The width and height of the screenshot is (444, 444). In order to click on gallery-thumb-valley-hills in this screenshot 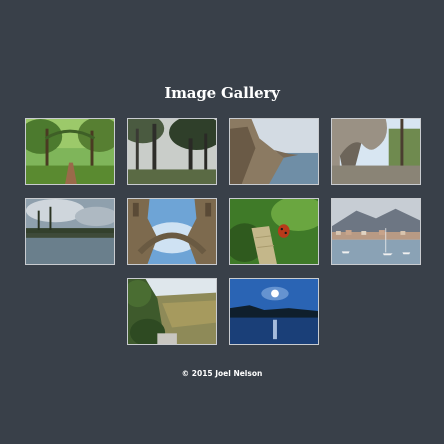, I will do `click(172, 311)`.